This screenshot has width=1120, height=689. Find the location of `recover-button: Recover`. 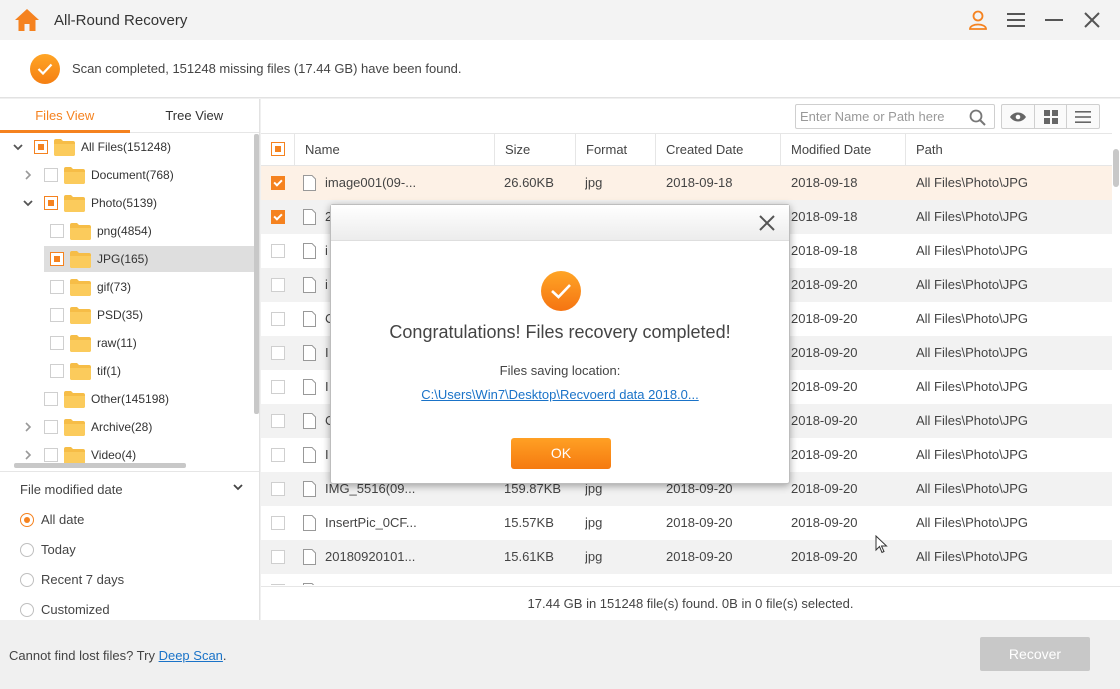

recover-button: Recover is located at coordinates (1035, 654).